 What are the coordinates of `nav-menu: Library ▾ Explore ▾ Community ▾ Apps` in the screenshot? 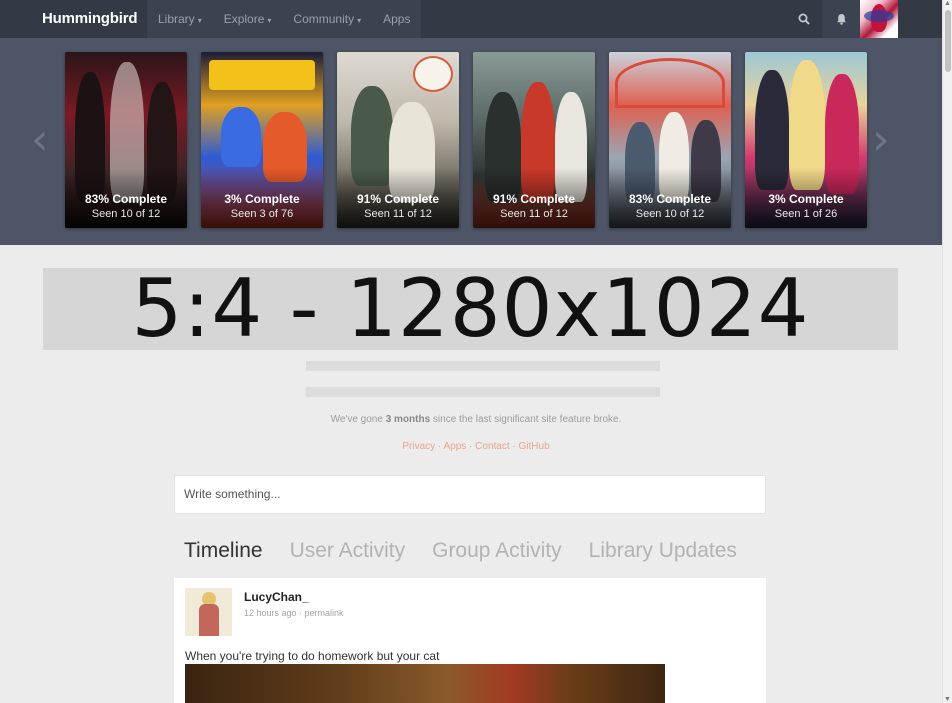 It's located at (284, 19).